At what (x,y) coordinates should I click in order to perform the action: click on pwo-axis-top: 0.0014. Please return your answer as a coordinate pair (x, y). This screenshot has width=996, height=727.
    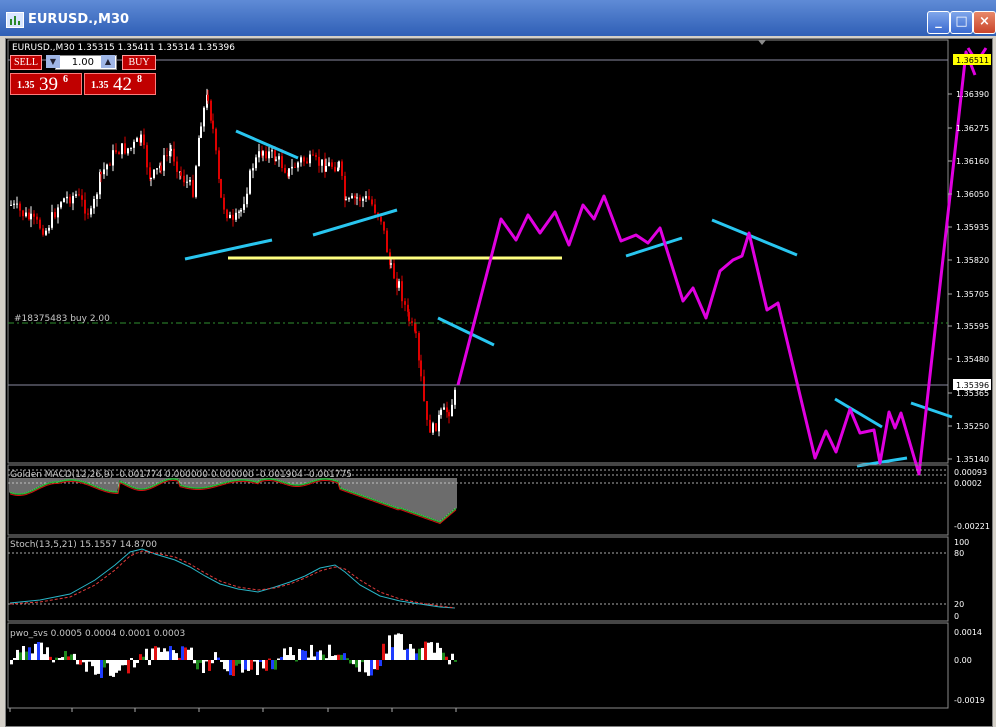
    Looking at the image, I should click on (968, 632).